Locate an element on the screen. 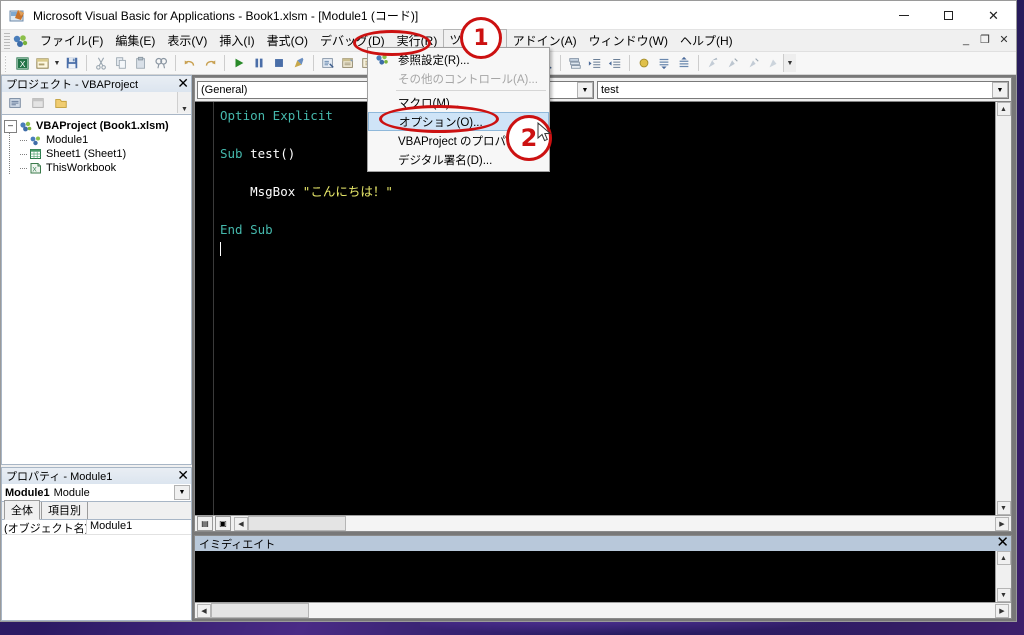 This screenshot has width=1024, height=635. tree-node-vbaproject: – VBAProject (Book1.xlsm) is located at coordinates (96, 126).